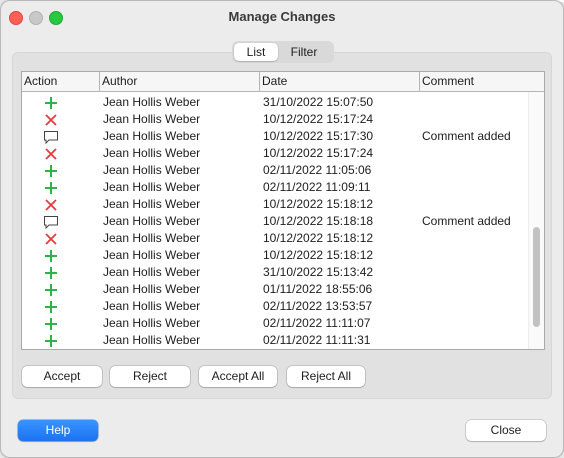  What do you see at coordinates (482, 81) in the screenshot?
I see `column-header-comment: Comment` at bounding box center [482, 81].